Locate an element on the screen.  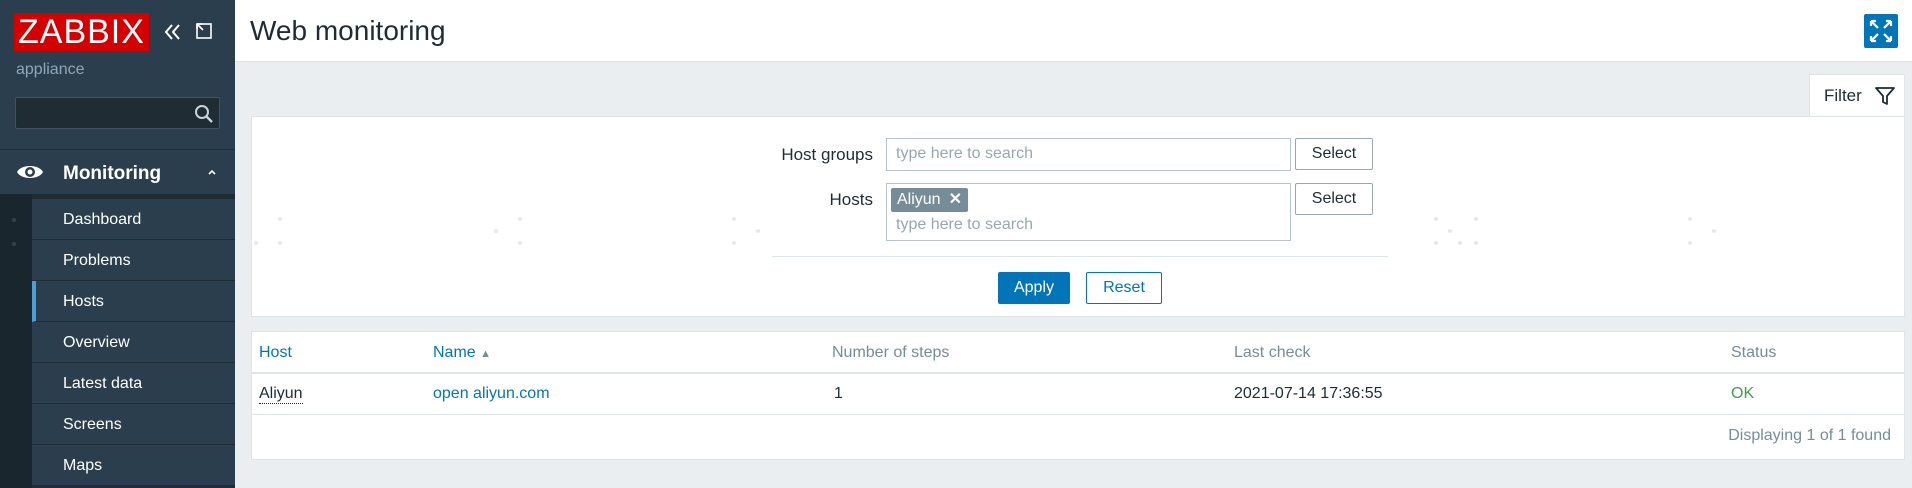
column-header-status: Status is located at coordinates (1754, 352).